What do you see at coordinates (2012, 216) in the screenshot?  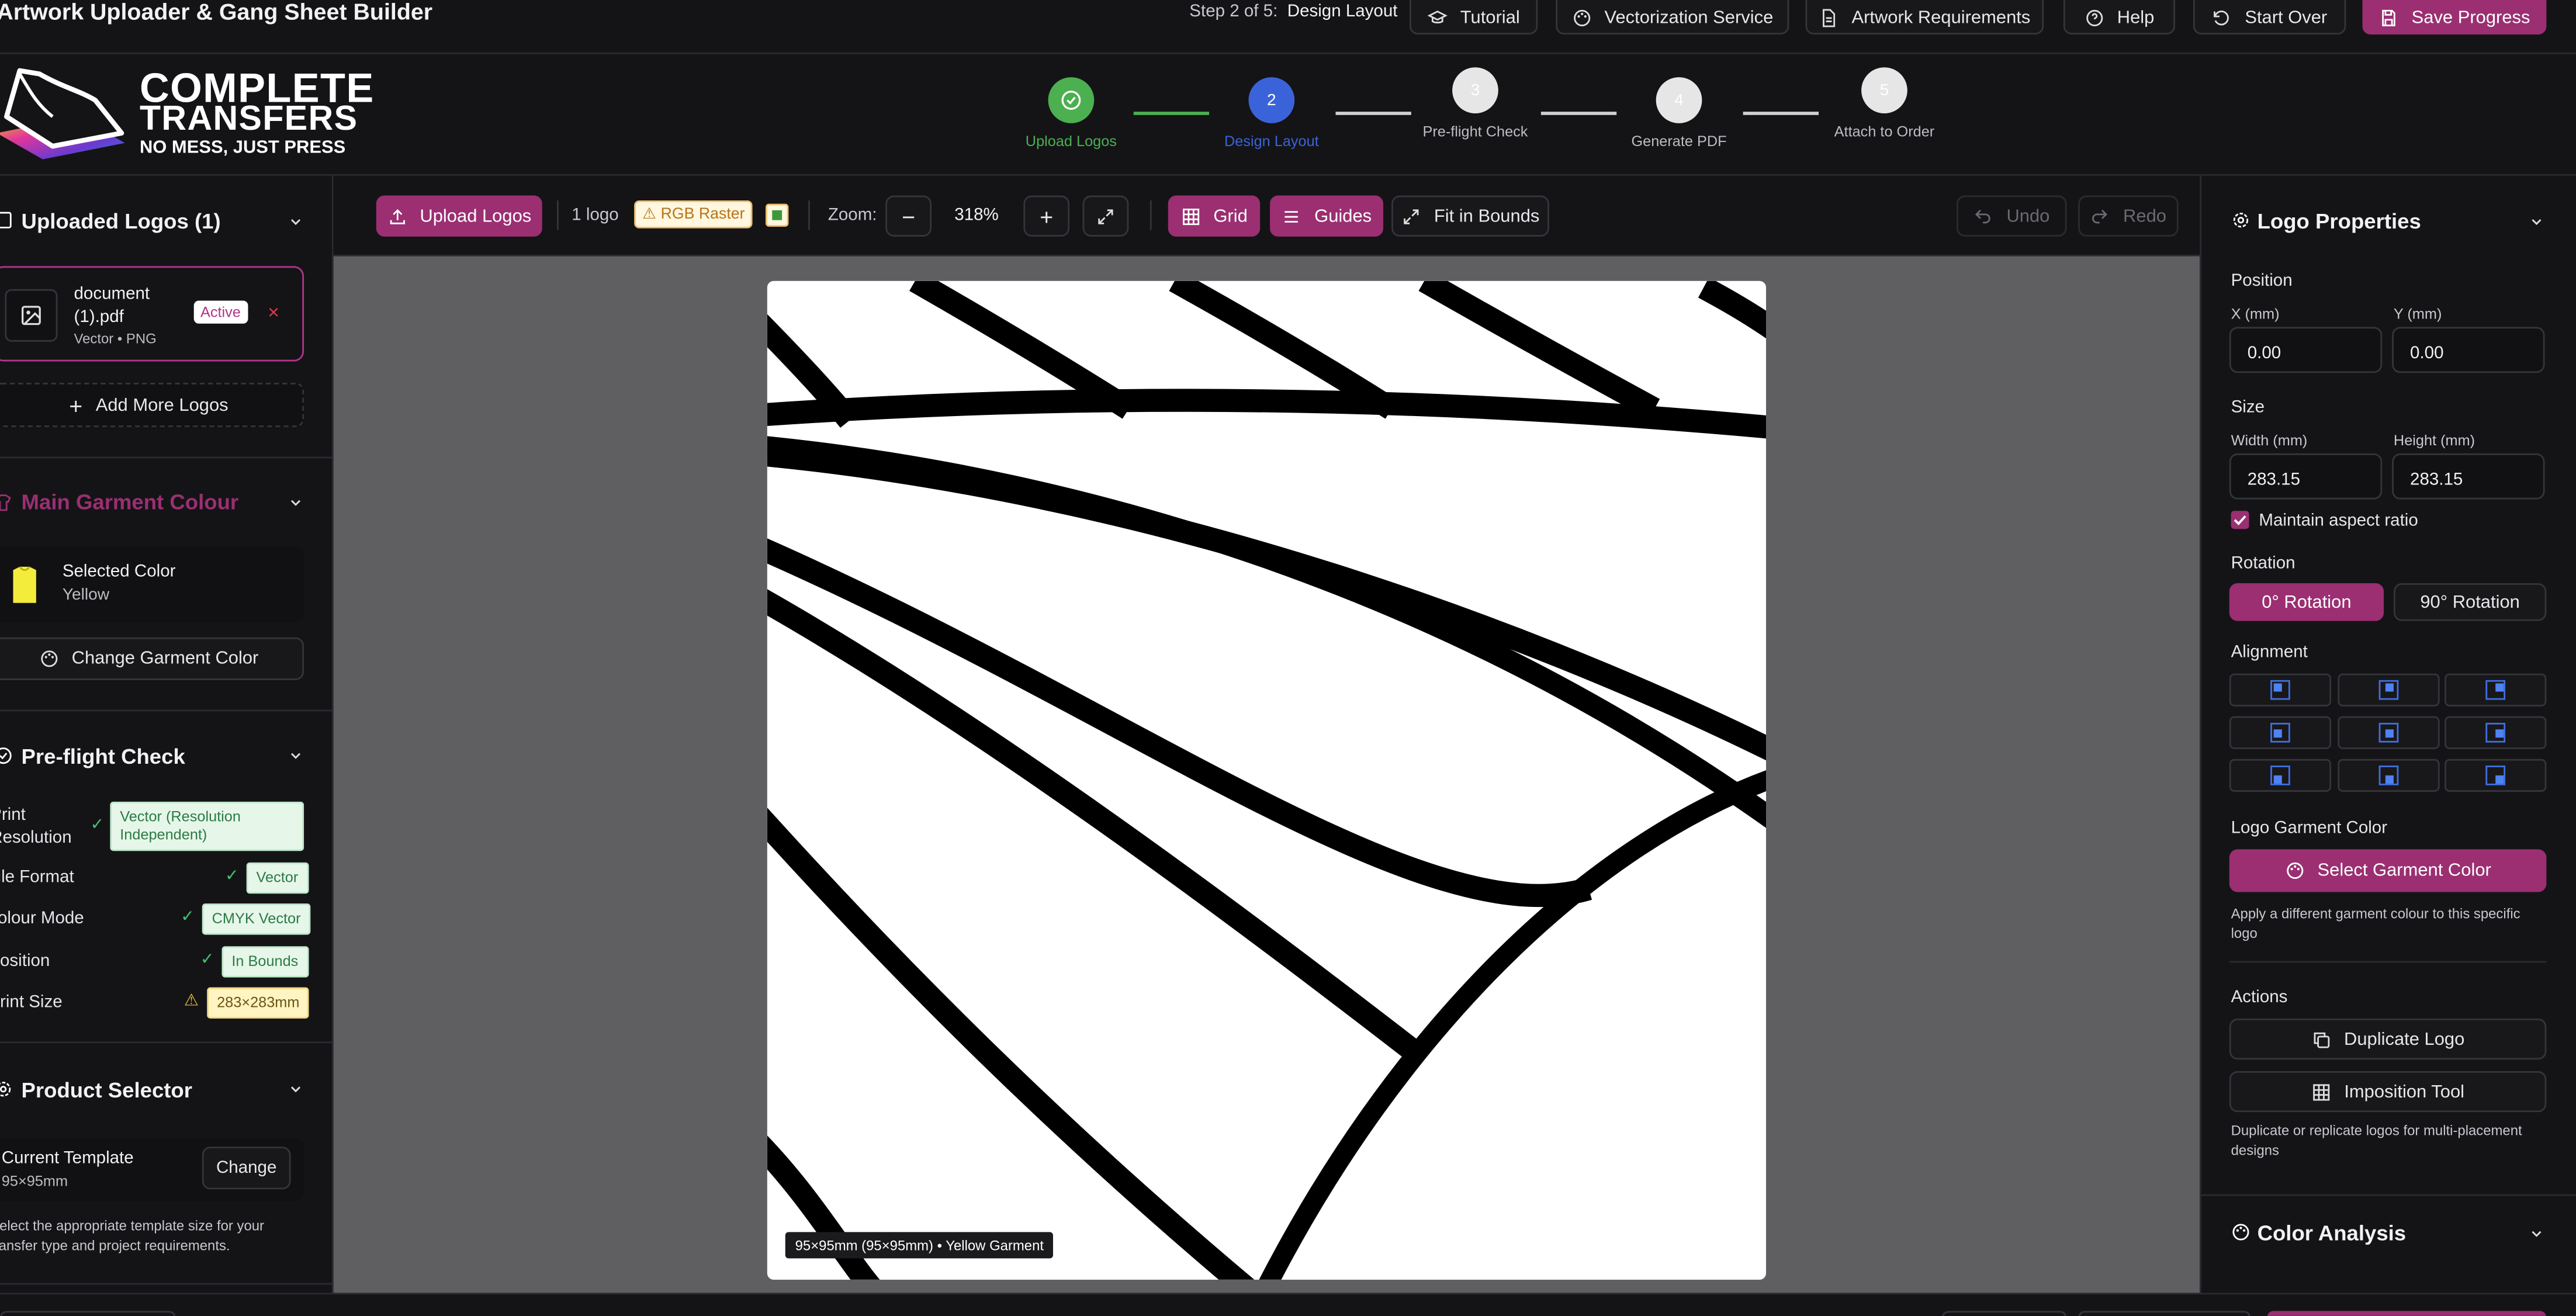 I see `undo-button: Undo` at bounding box center [2012, 216].